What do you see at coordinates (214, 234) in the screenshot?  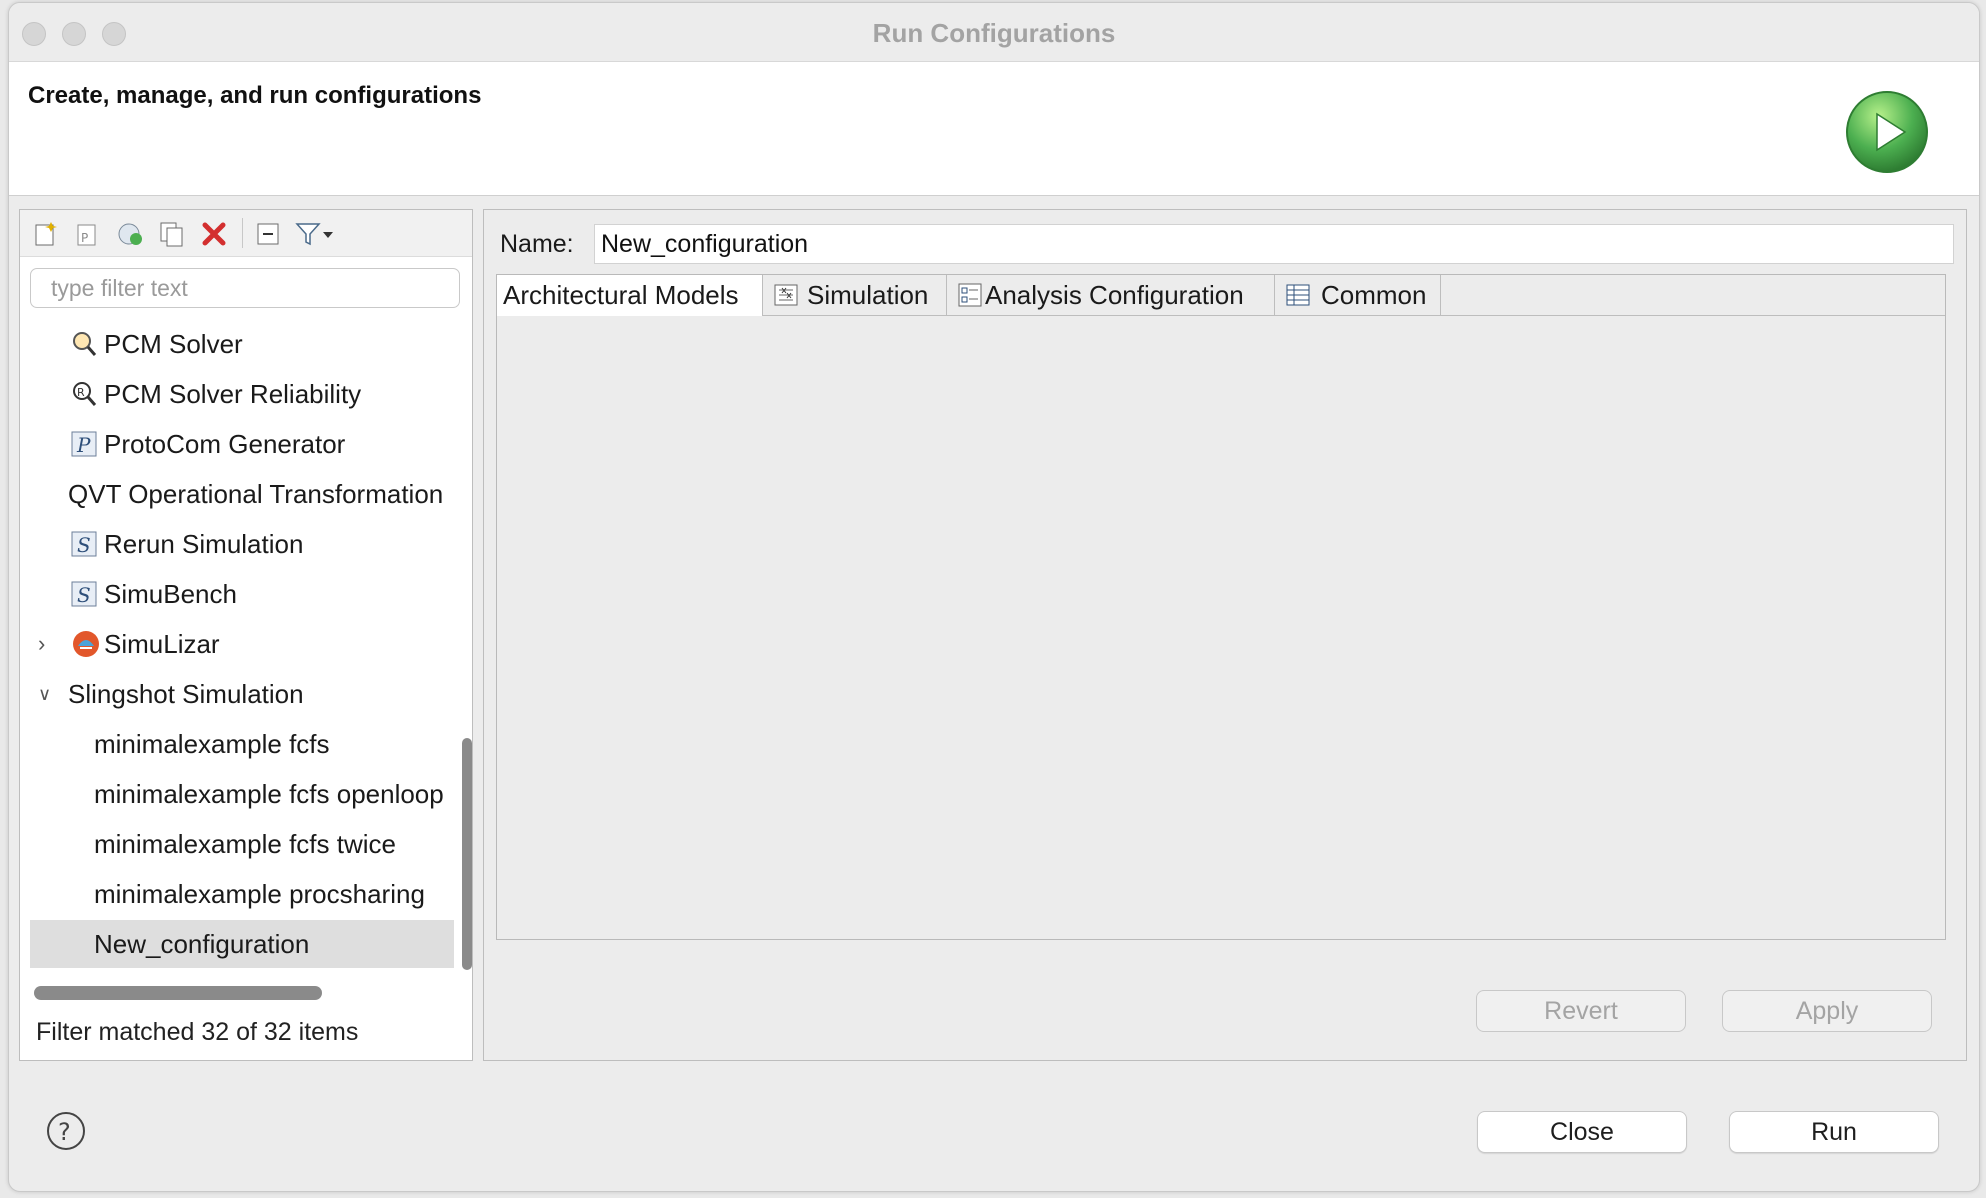 I see `delete-icon` at bounding box center [214, 234].